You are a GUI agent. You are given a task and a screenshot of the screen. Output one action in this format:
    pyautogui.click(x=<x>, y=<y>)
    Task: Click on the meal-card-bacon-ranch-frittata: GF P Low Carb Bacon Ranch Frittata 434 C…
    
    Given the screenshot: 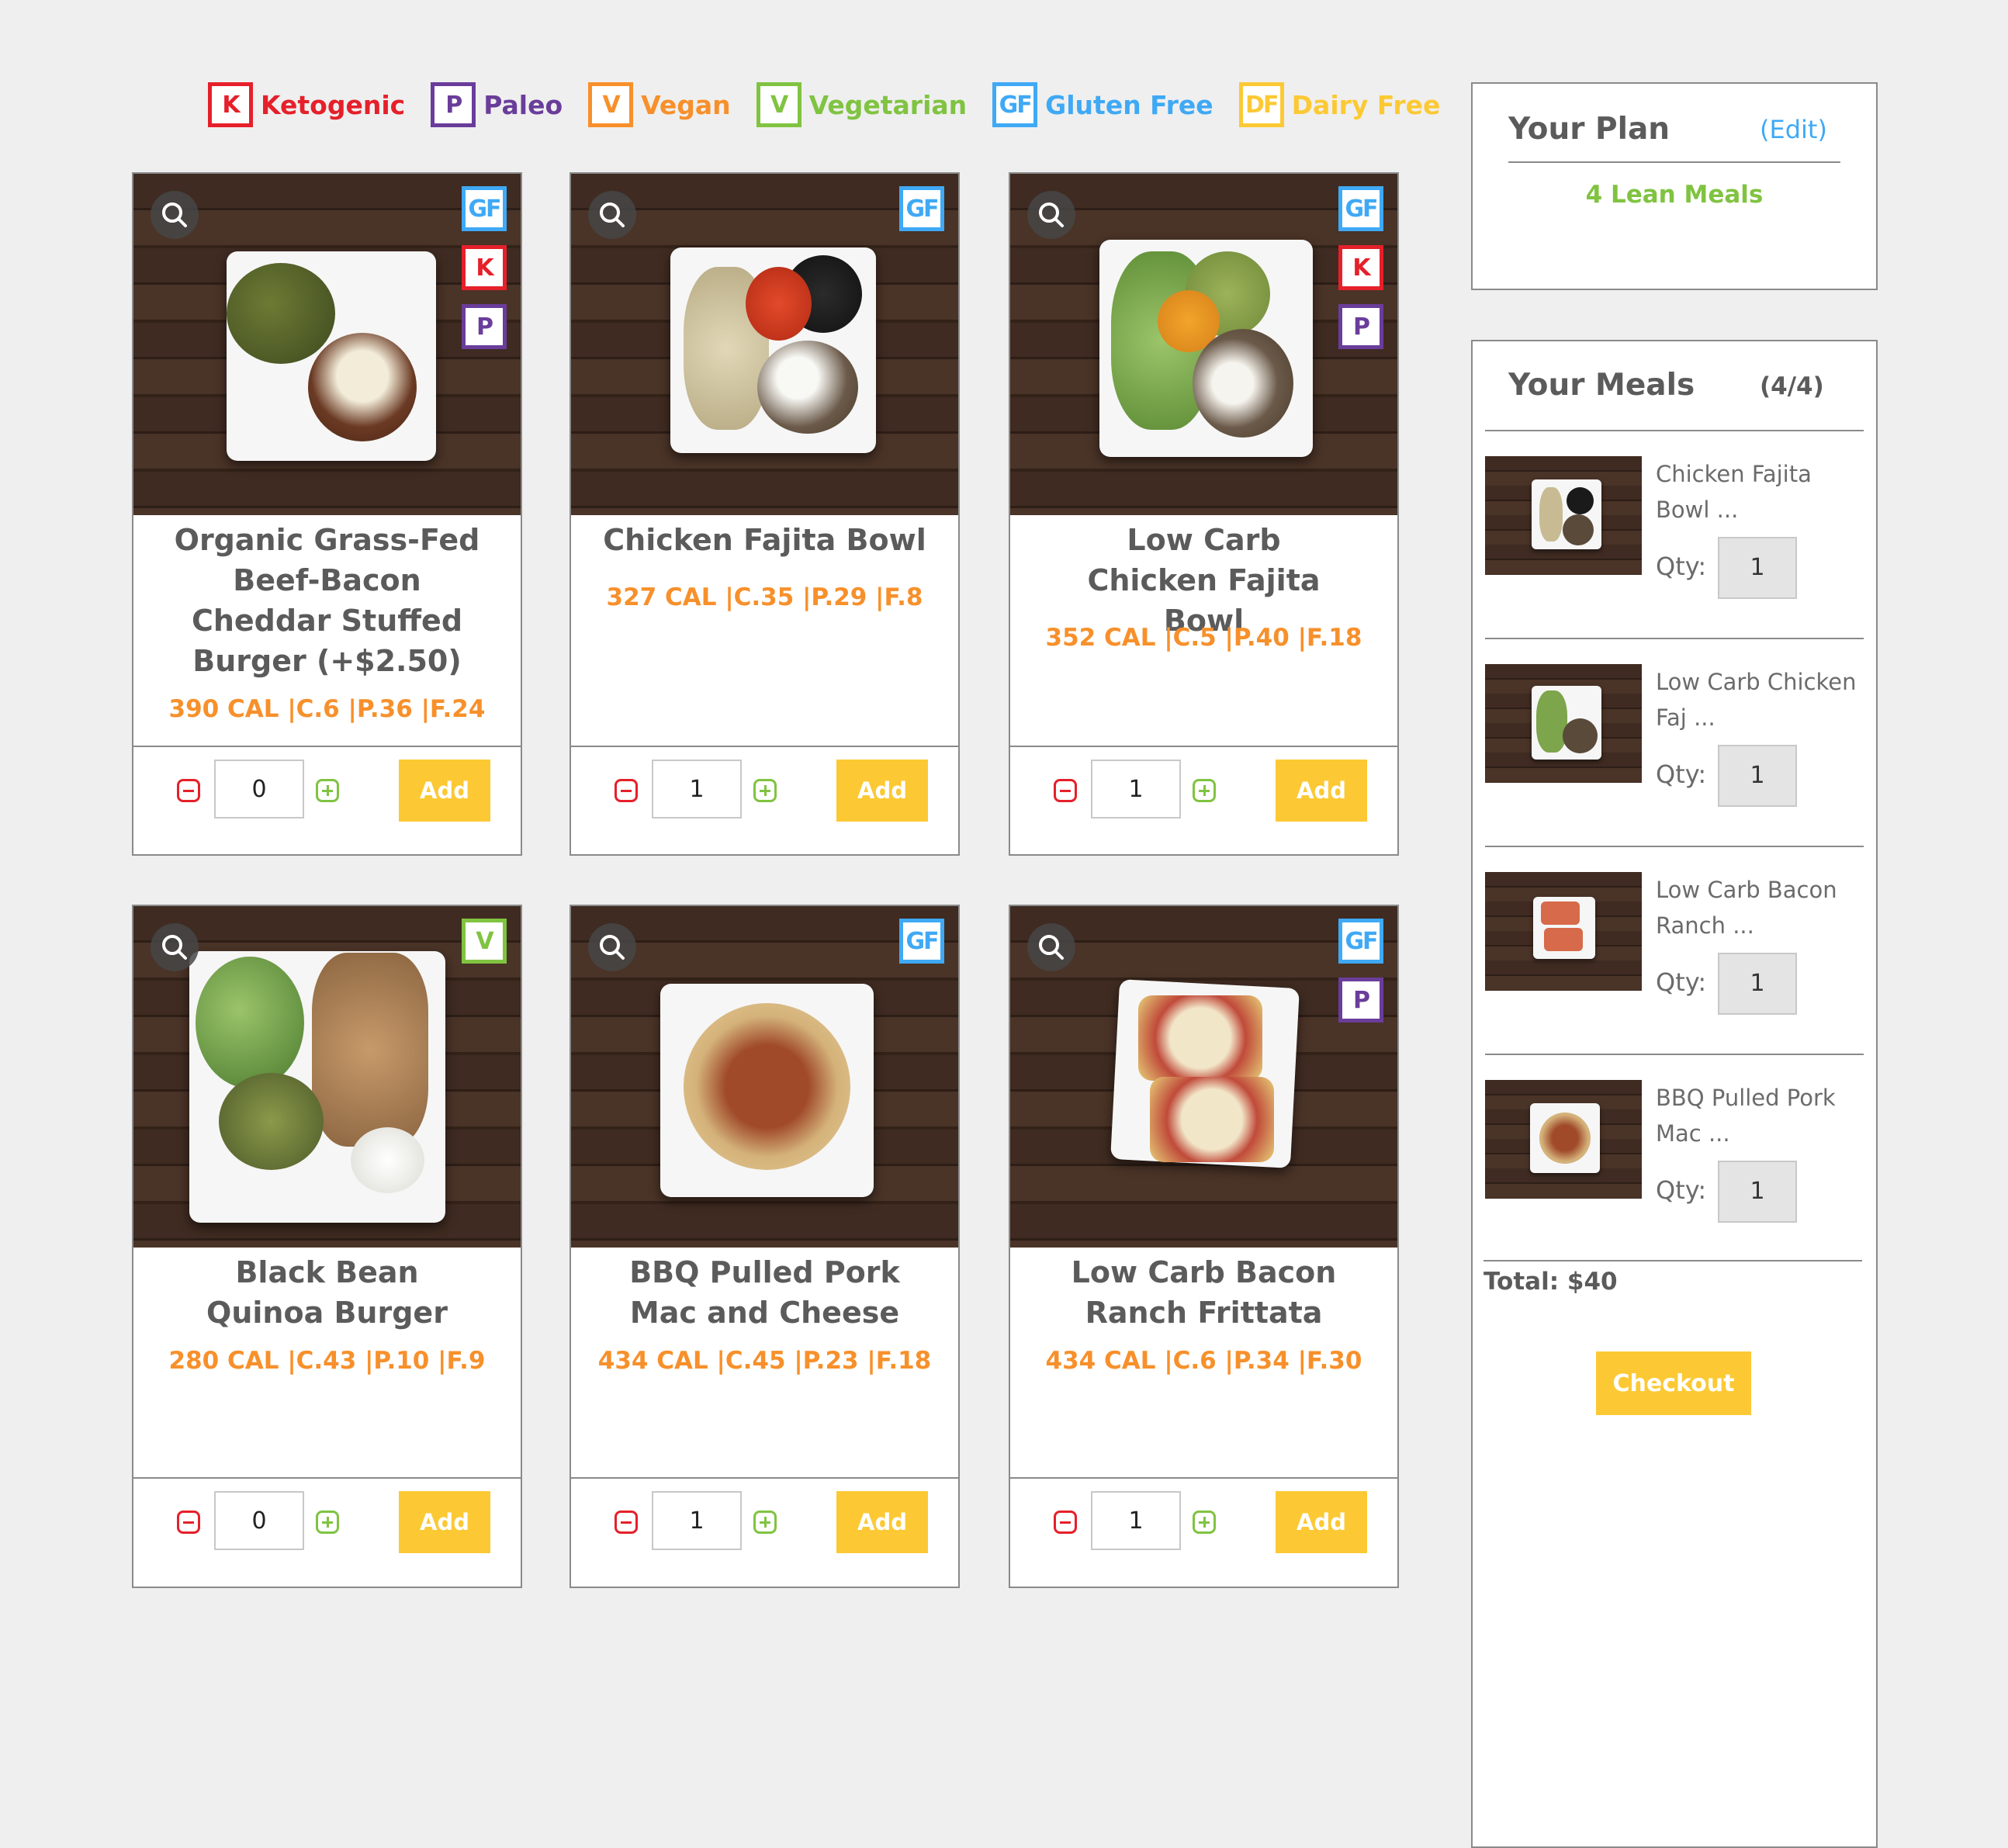 What is the action you would take?
    pyautogui.click(x=1204, y=1246)
    